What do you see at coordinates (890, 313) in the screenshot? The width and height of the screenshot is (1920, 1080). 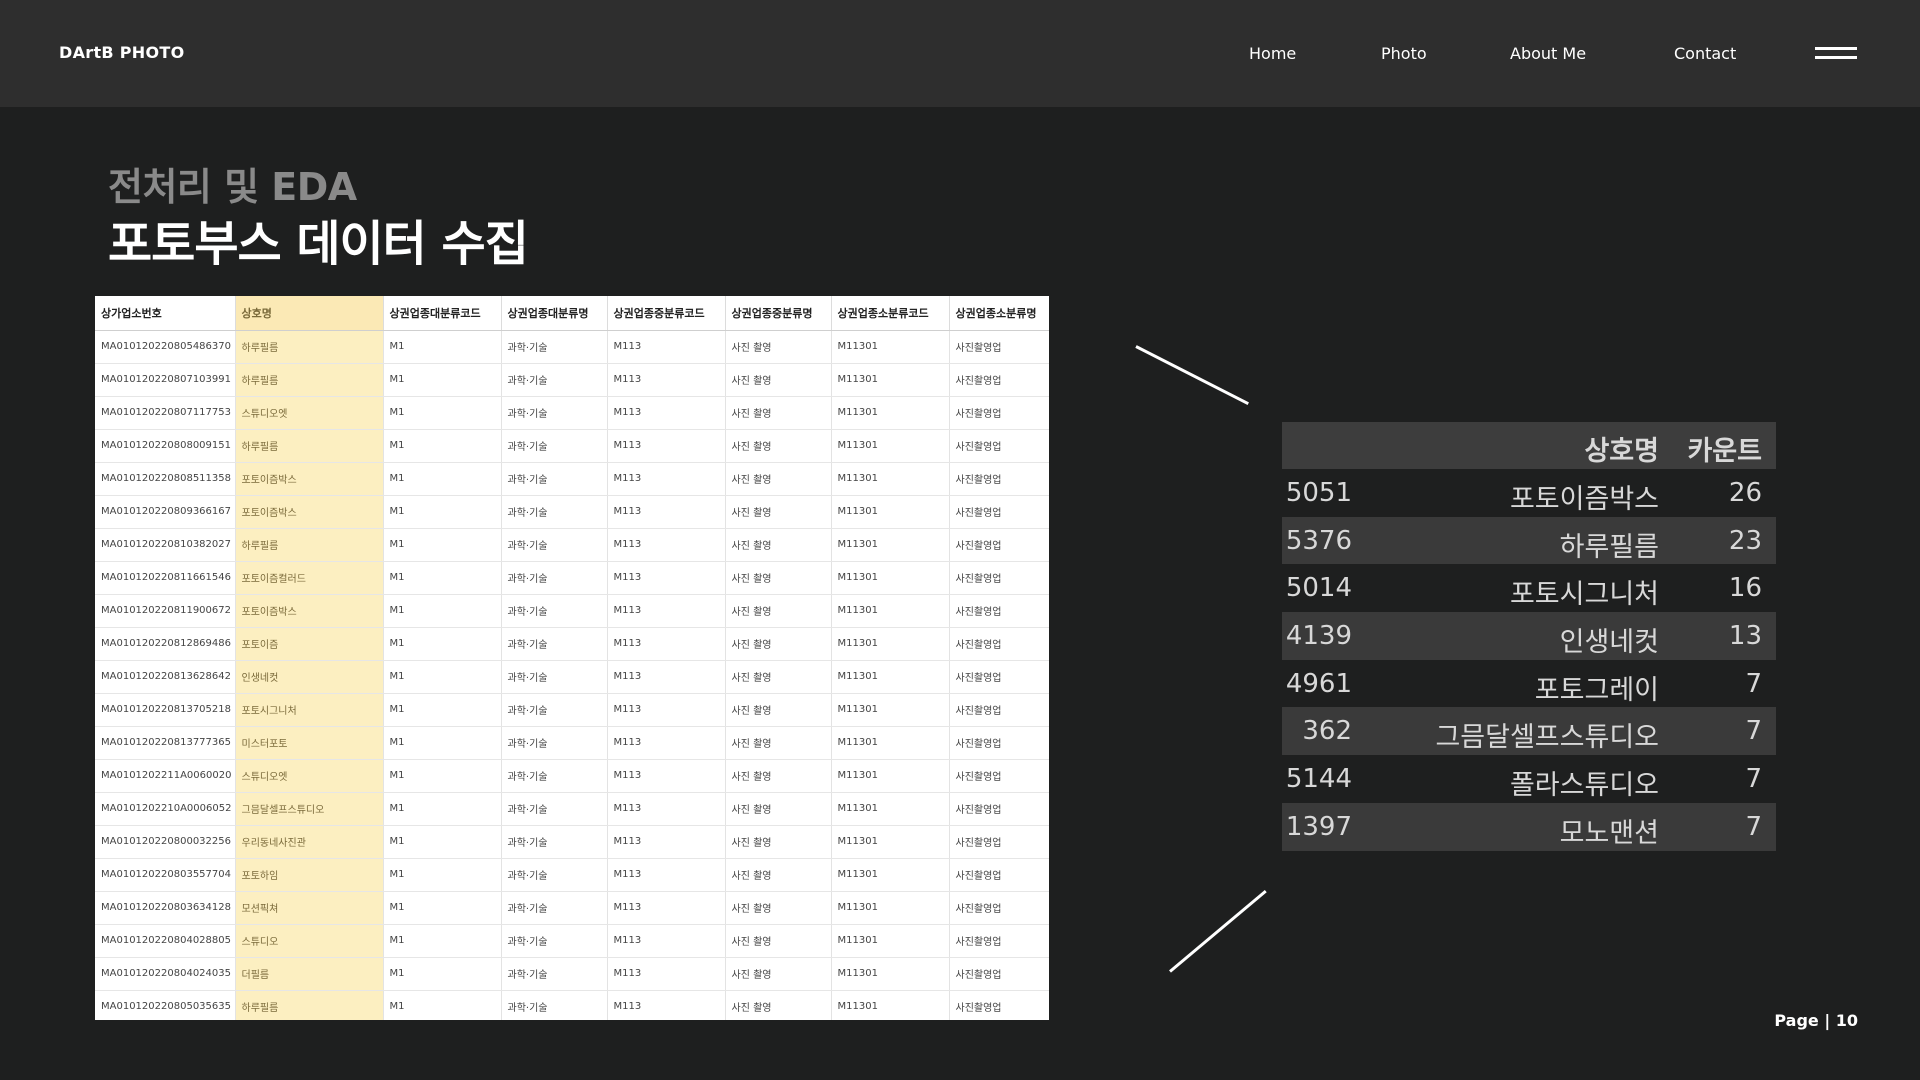 I see `column-header: 상권업종소분류코드` at bounding box center [890, 313].